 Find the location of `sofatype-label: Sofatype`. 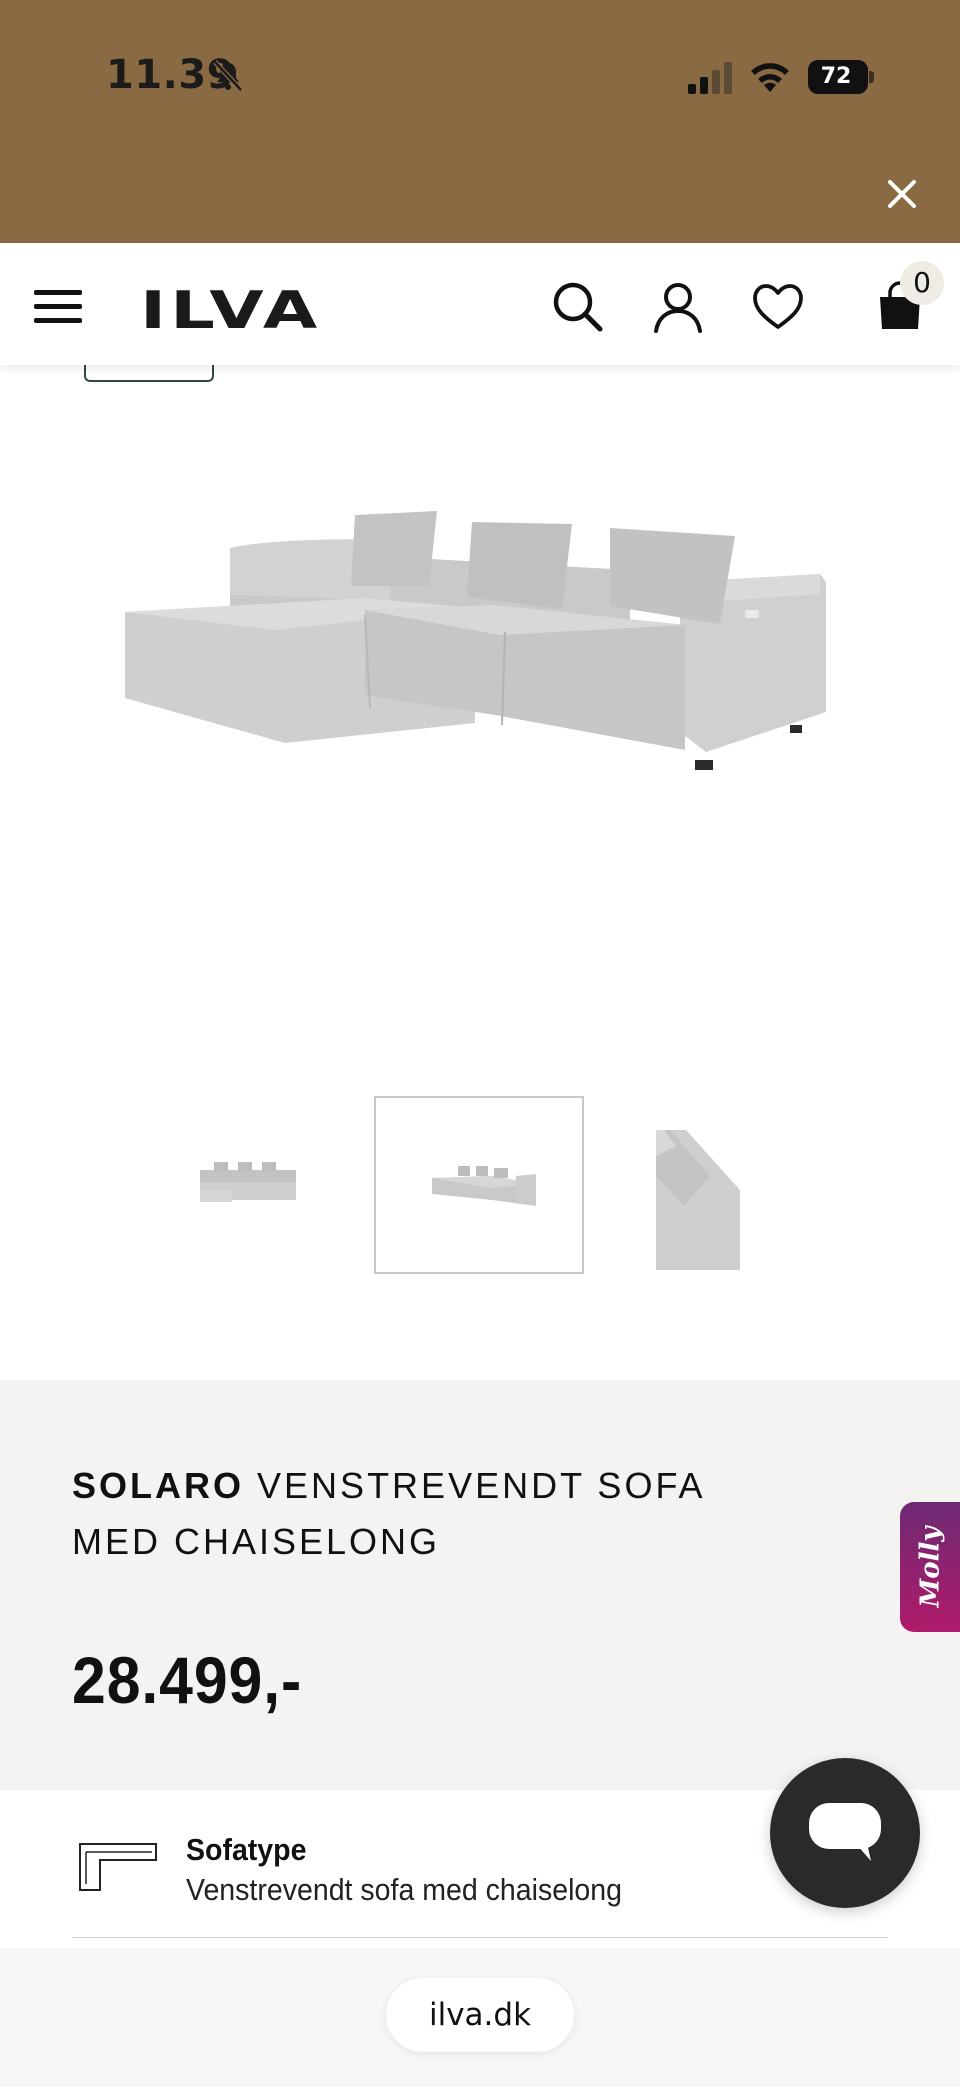

sofatype-label: Sofatype is located at coordinates (246, 1849).